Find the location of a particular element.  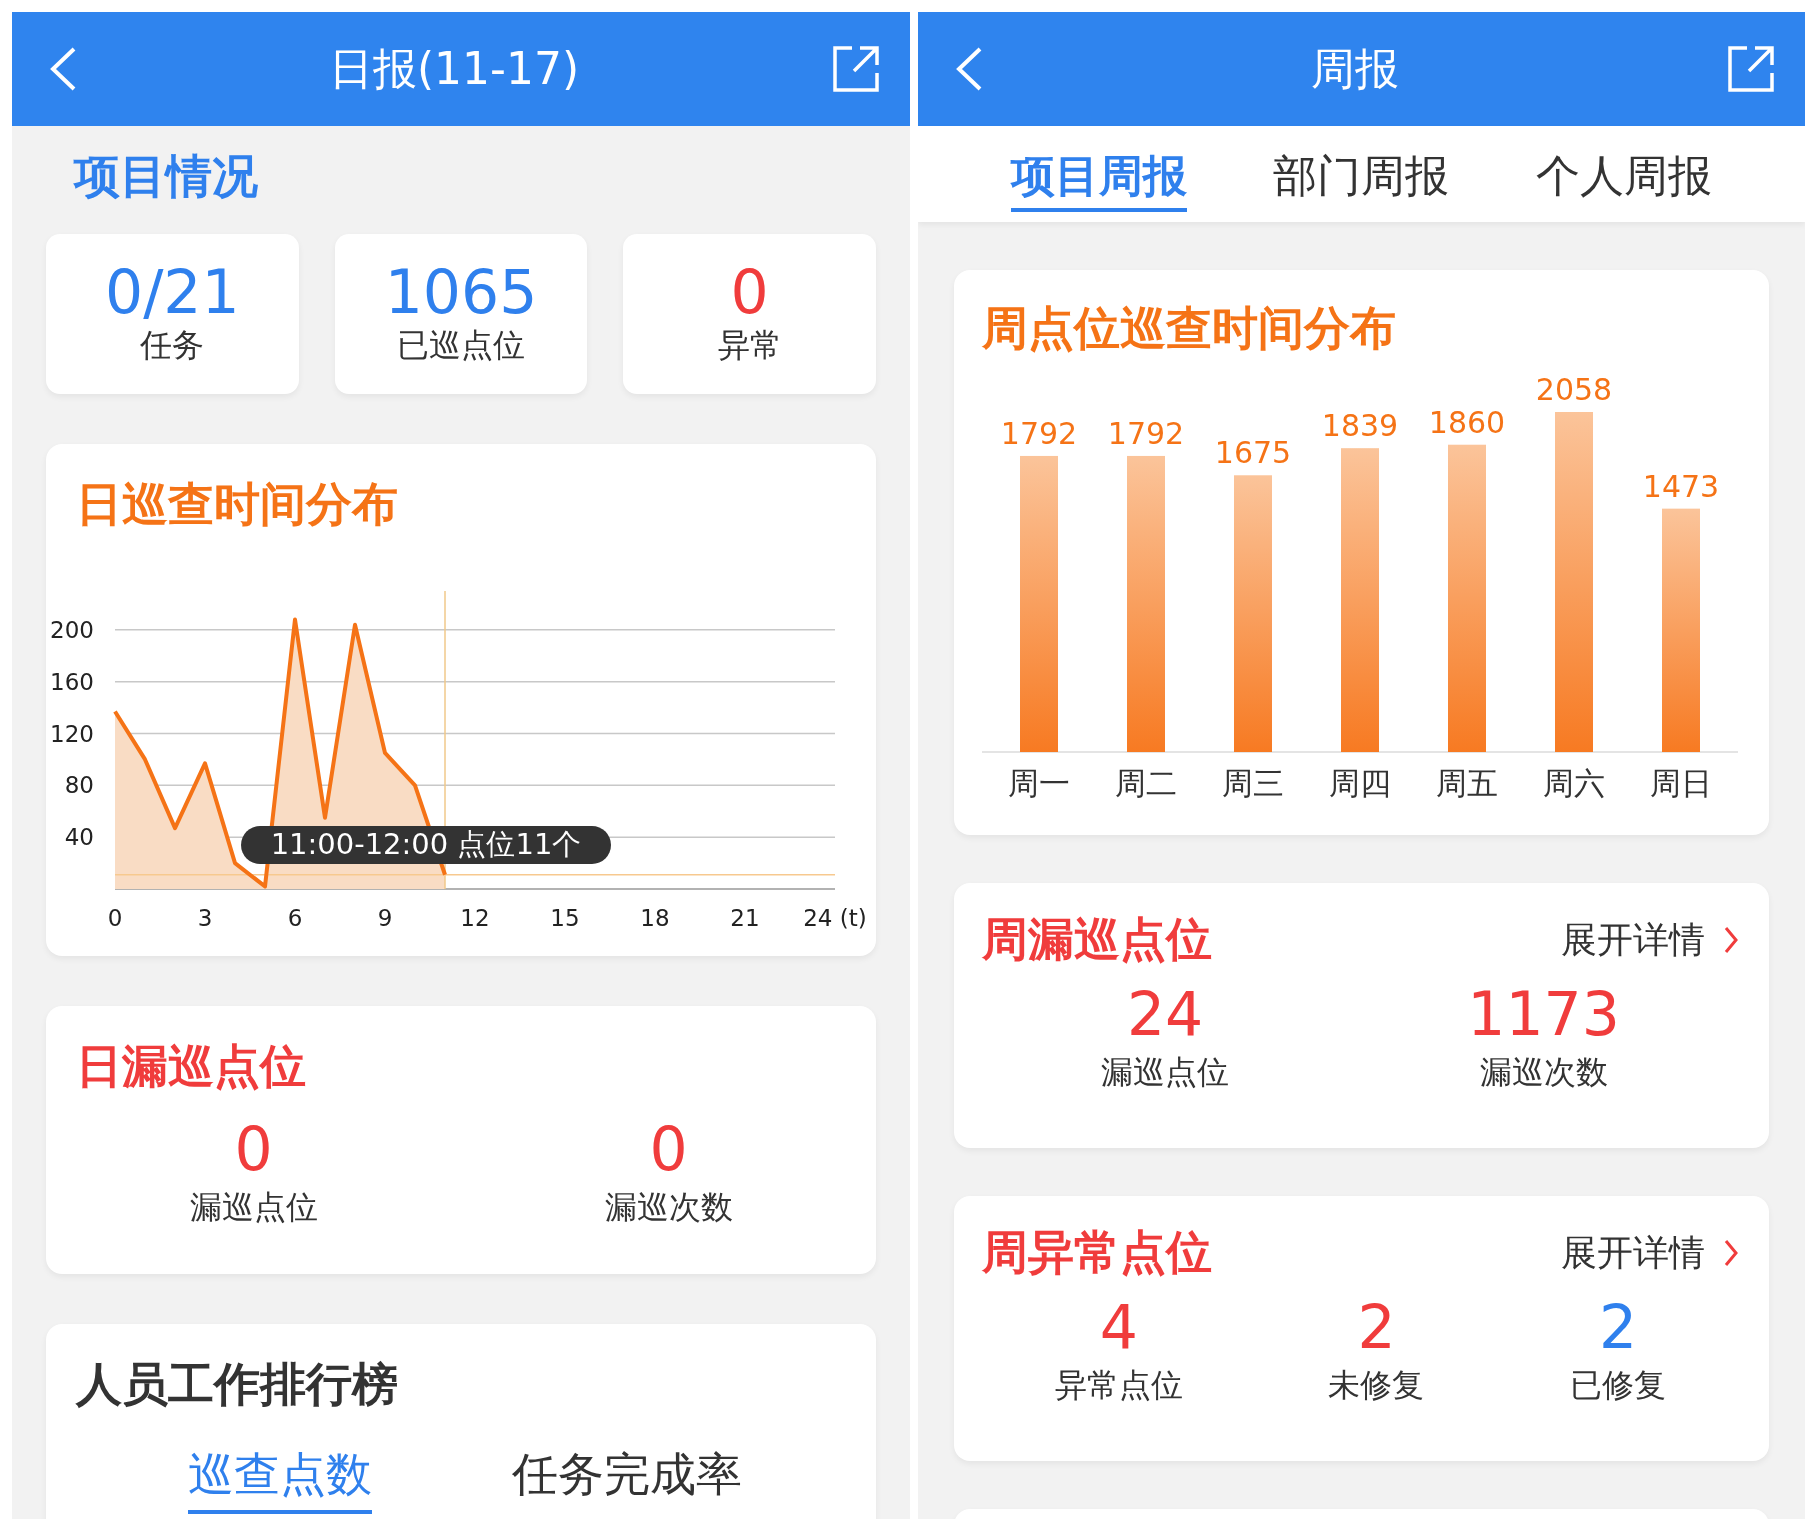

y-tick-label: 40 is located at coordinates (79, 837).